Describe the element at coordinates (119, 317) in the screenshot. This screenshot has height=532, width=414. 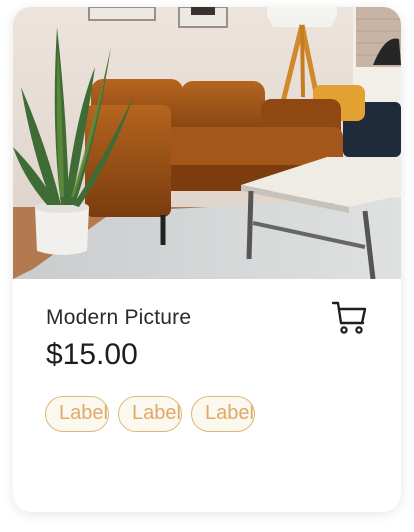
I see `product-title: Modern Picture` at that location.